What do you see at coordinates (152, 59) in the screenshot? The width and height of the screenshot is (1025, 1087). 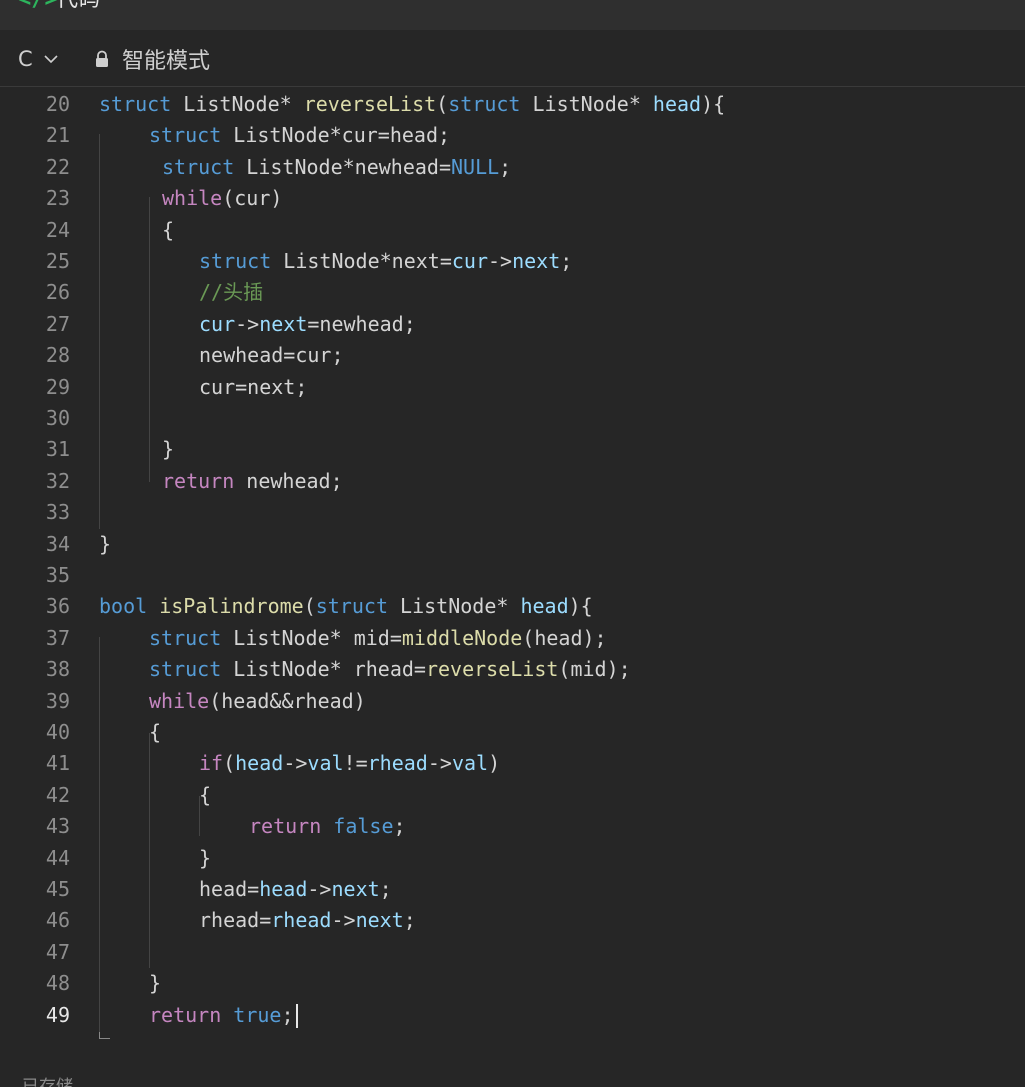 I see `mode-indicator: 智能模式` at bounding box center [152, 59].